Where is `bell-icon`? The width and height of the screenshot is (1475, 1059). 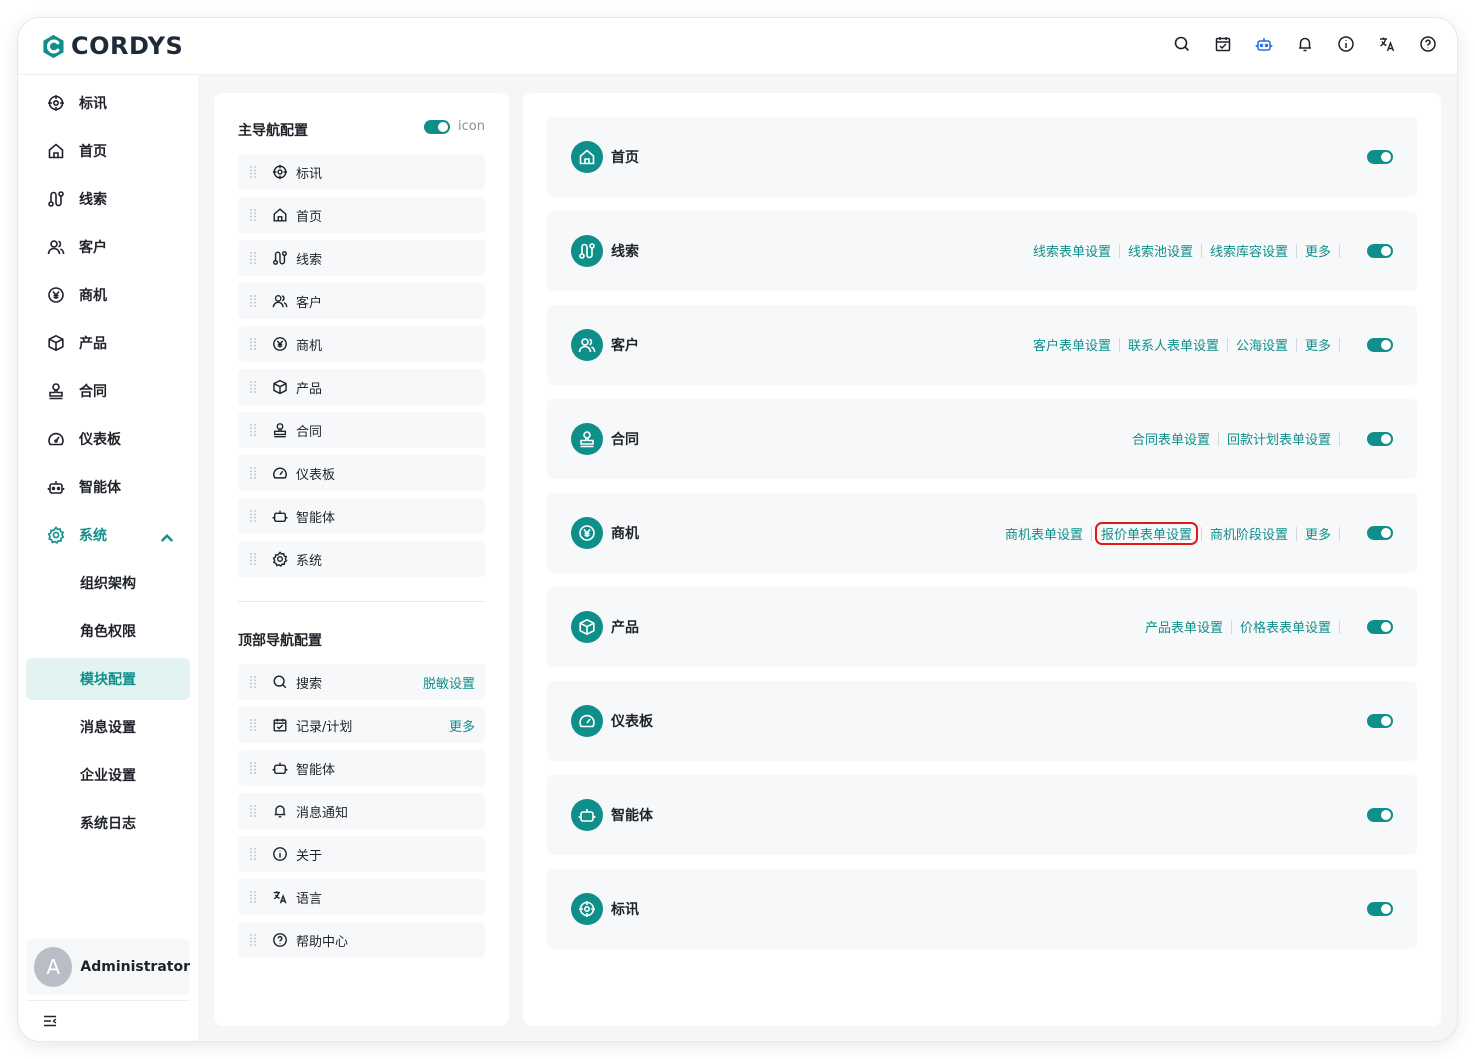 bell-icon is located at coordinates (1305, 44).